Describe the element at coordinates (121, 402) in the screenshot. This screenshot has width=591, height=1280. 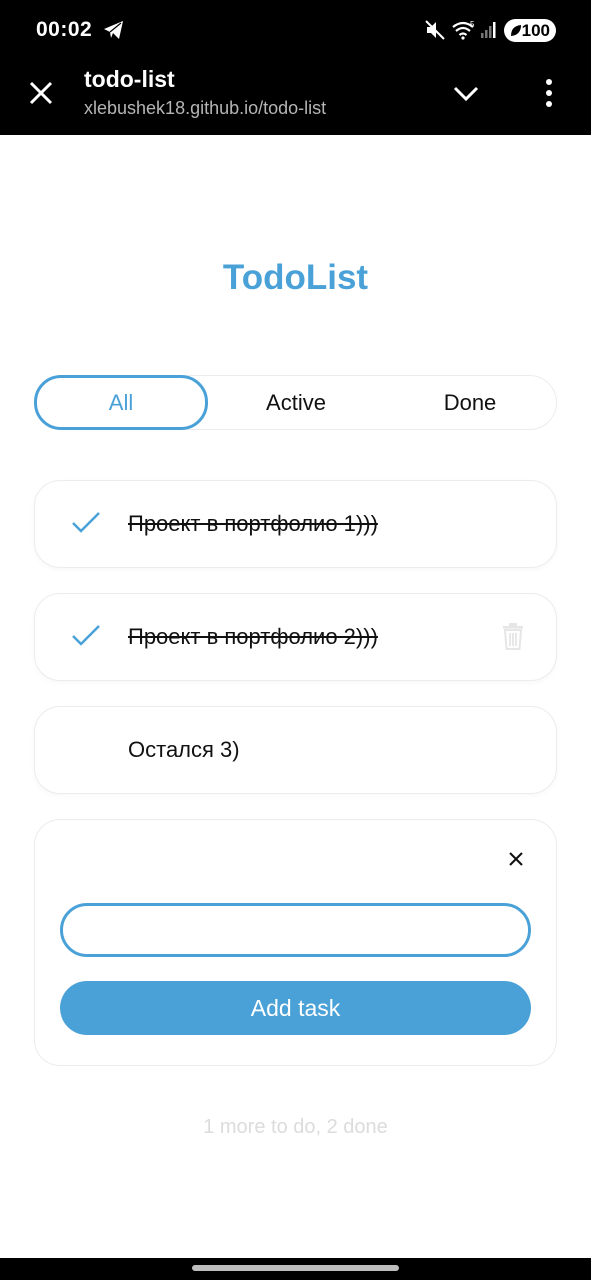
I see `filter-all-button: All` at that location.